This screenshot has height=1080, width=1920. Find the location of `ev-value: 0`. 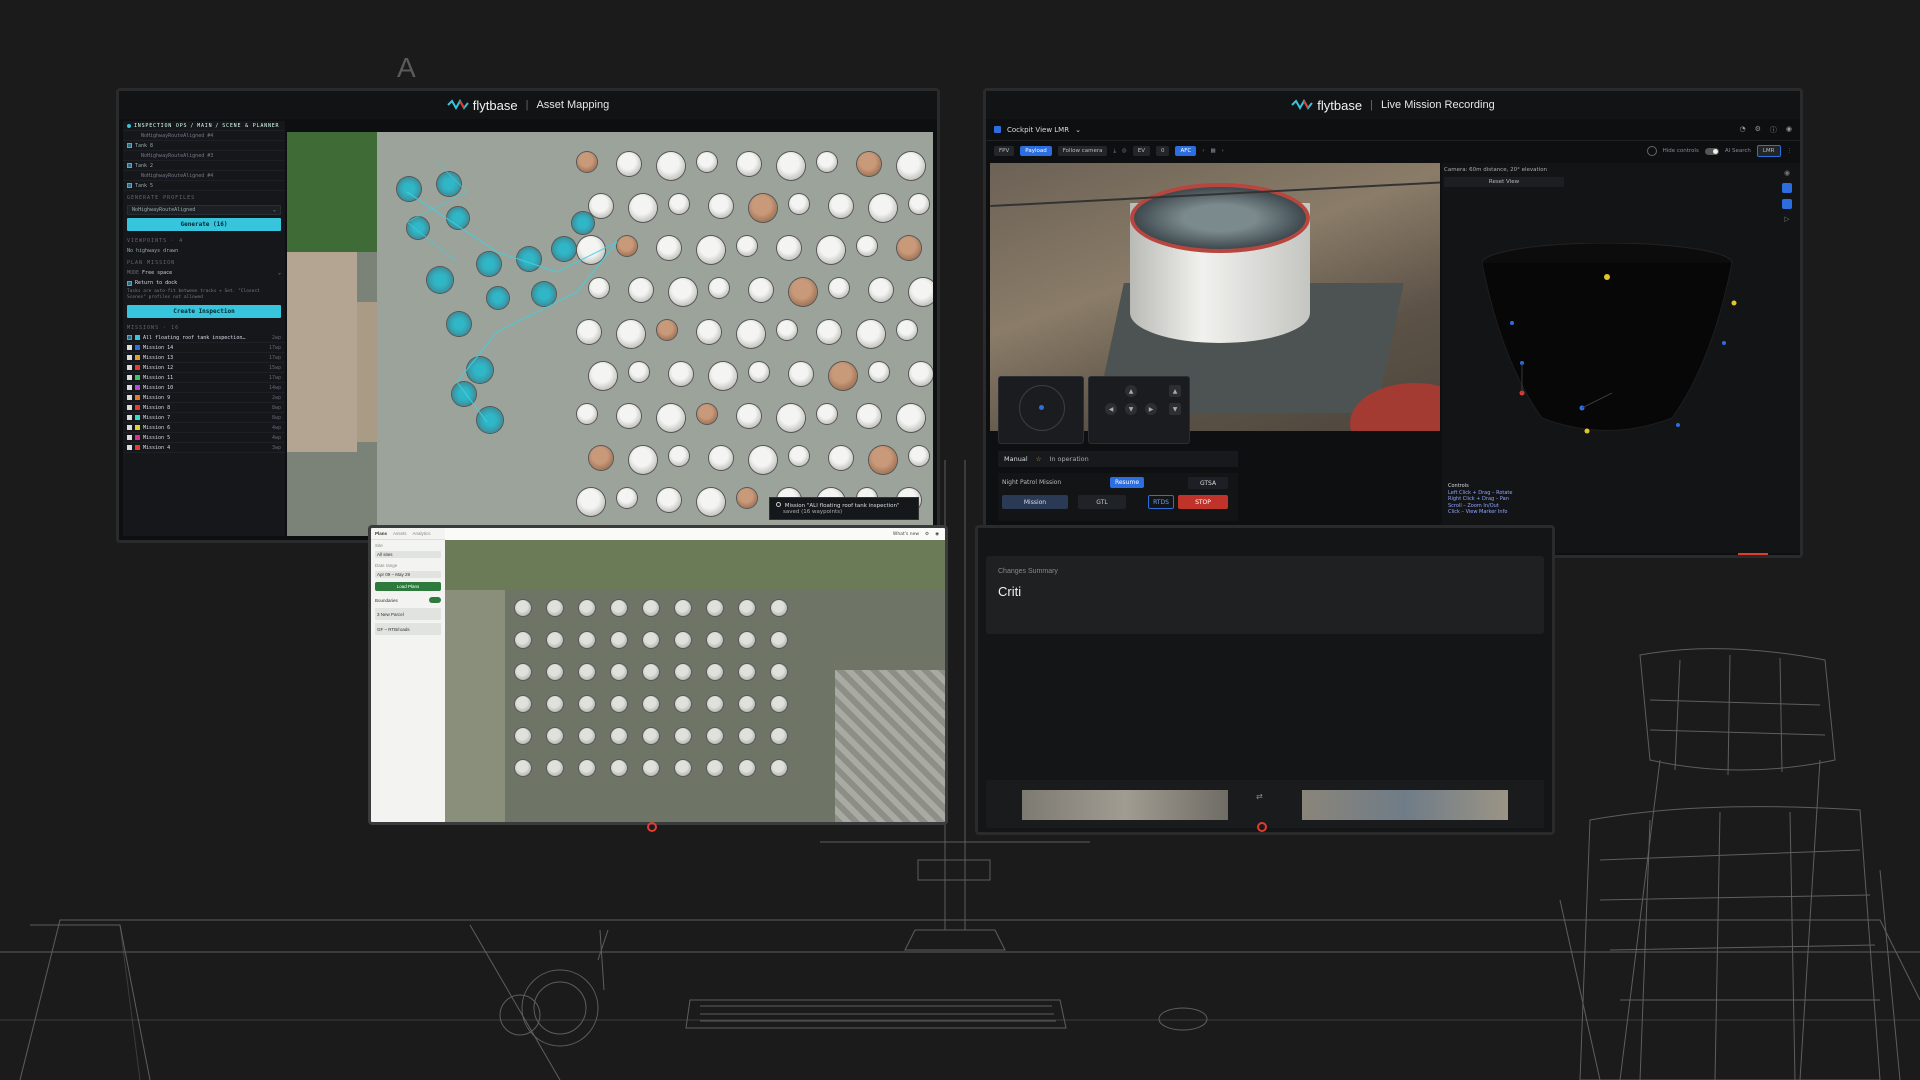

ev-value: 0 is located at coordinates (1162, 151).